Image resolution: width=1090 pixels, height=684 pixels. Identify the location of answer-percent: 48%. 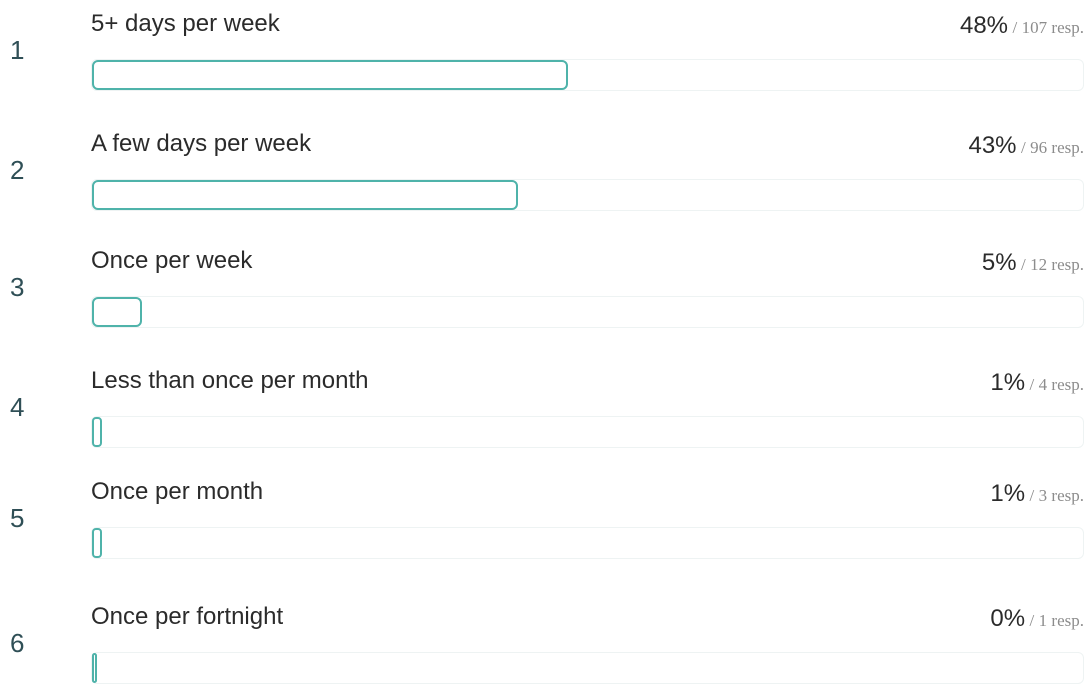
(984, 25).